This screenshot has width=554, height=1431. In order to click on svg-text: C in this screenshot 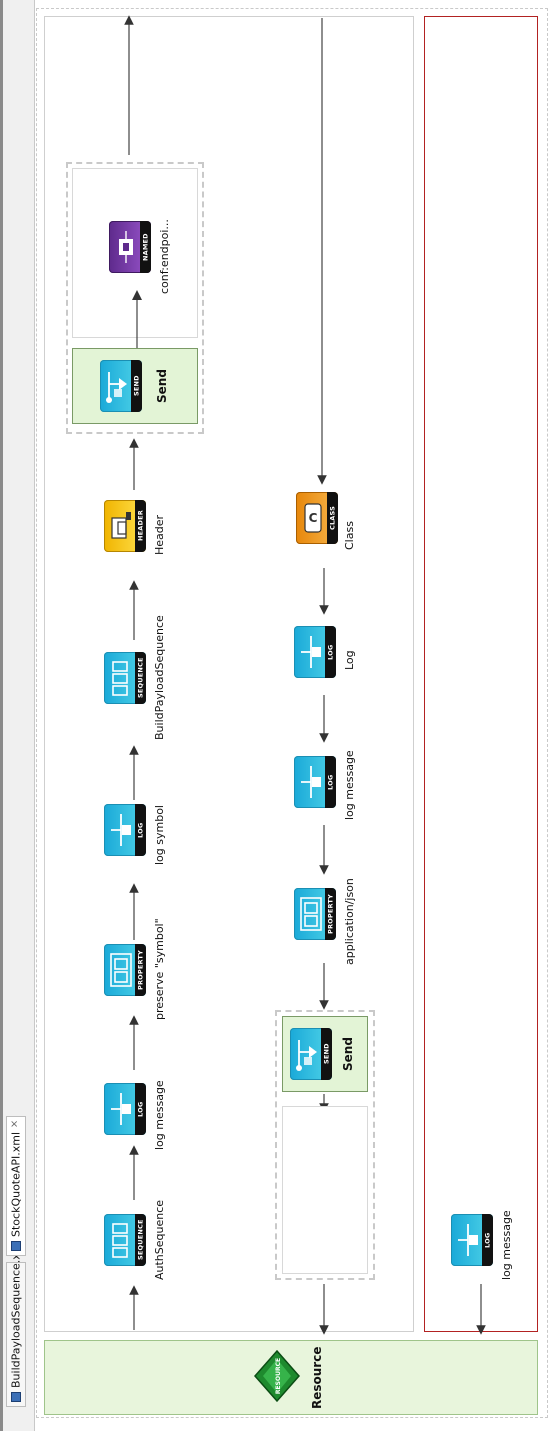, I will do `click(313, 518)`.